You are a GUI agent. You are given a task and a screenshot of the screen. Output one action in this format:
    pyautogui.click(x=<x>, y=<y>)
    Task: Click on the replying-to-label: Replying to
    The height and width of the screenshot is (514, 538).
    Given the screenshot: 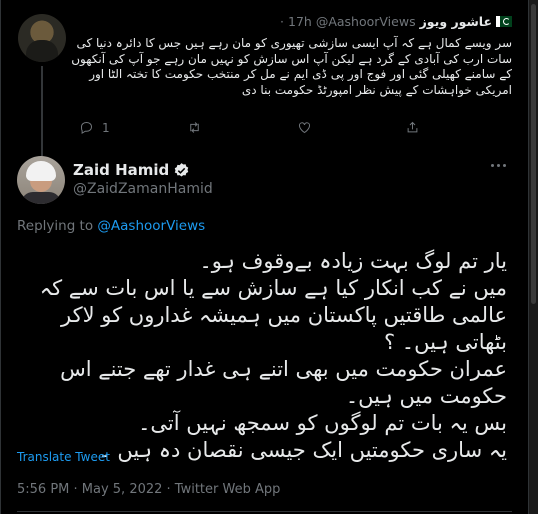 What is the action you would take?
    pyautogui.click(x=57, y=226)
    